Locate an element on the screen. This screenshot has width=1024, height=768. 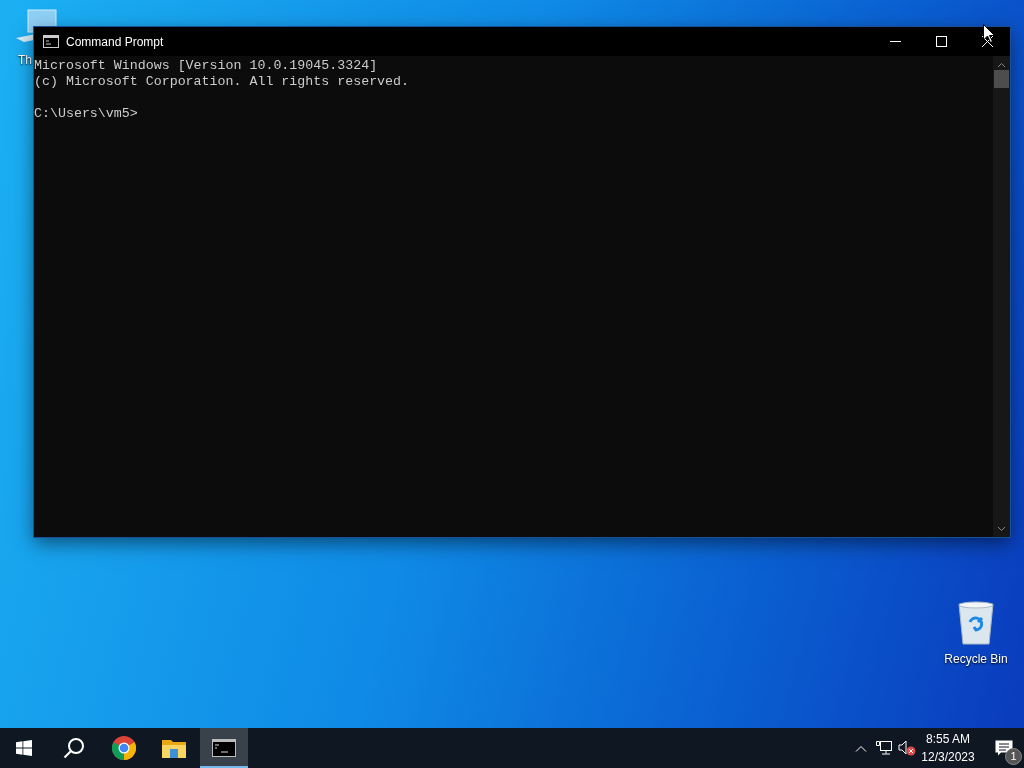
notification-count: 1 is located at coordinates (1013, 756).